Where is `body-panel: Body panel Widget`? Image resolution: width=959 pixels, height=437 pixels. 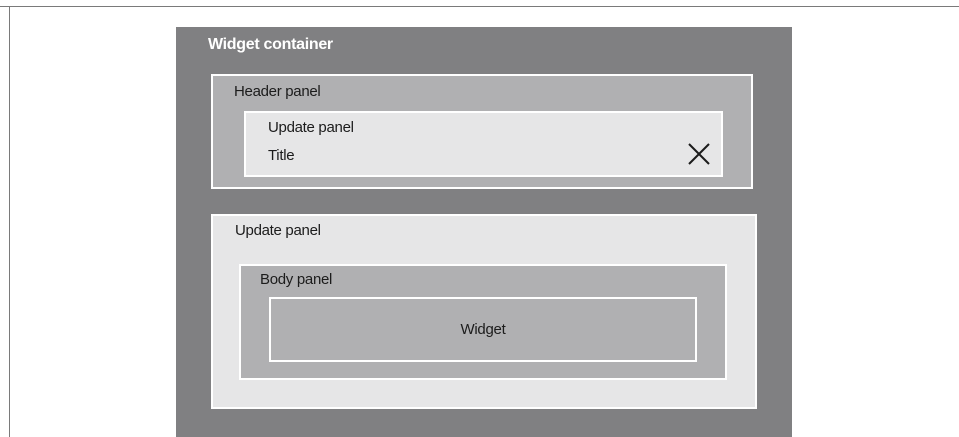 body-panel: Body panel Widget is located at coordinates (483, 322).